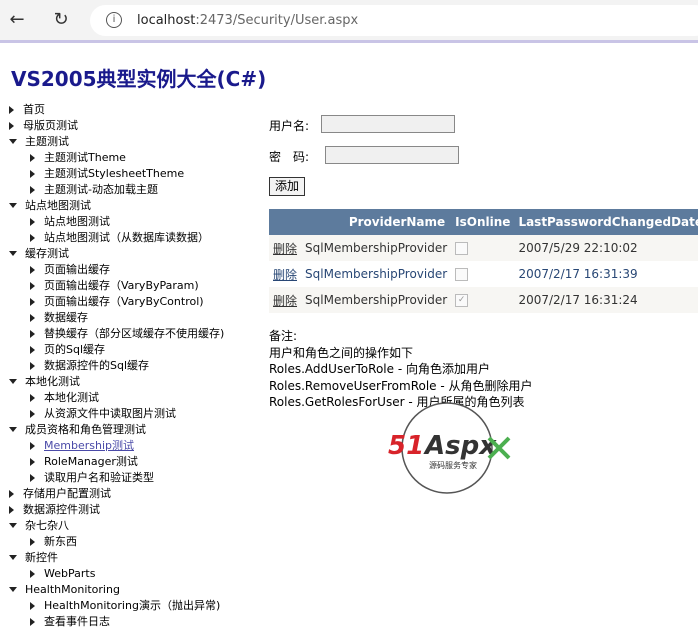  I want to click on tree-node: 读取用户名和验证类型, so click(92, 478).